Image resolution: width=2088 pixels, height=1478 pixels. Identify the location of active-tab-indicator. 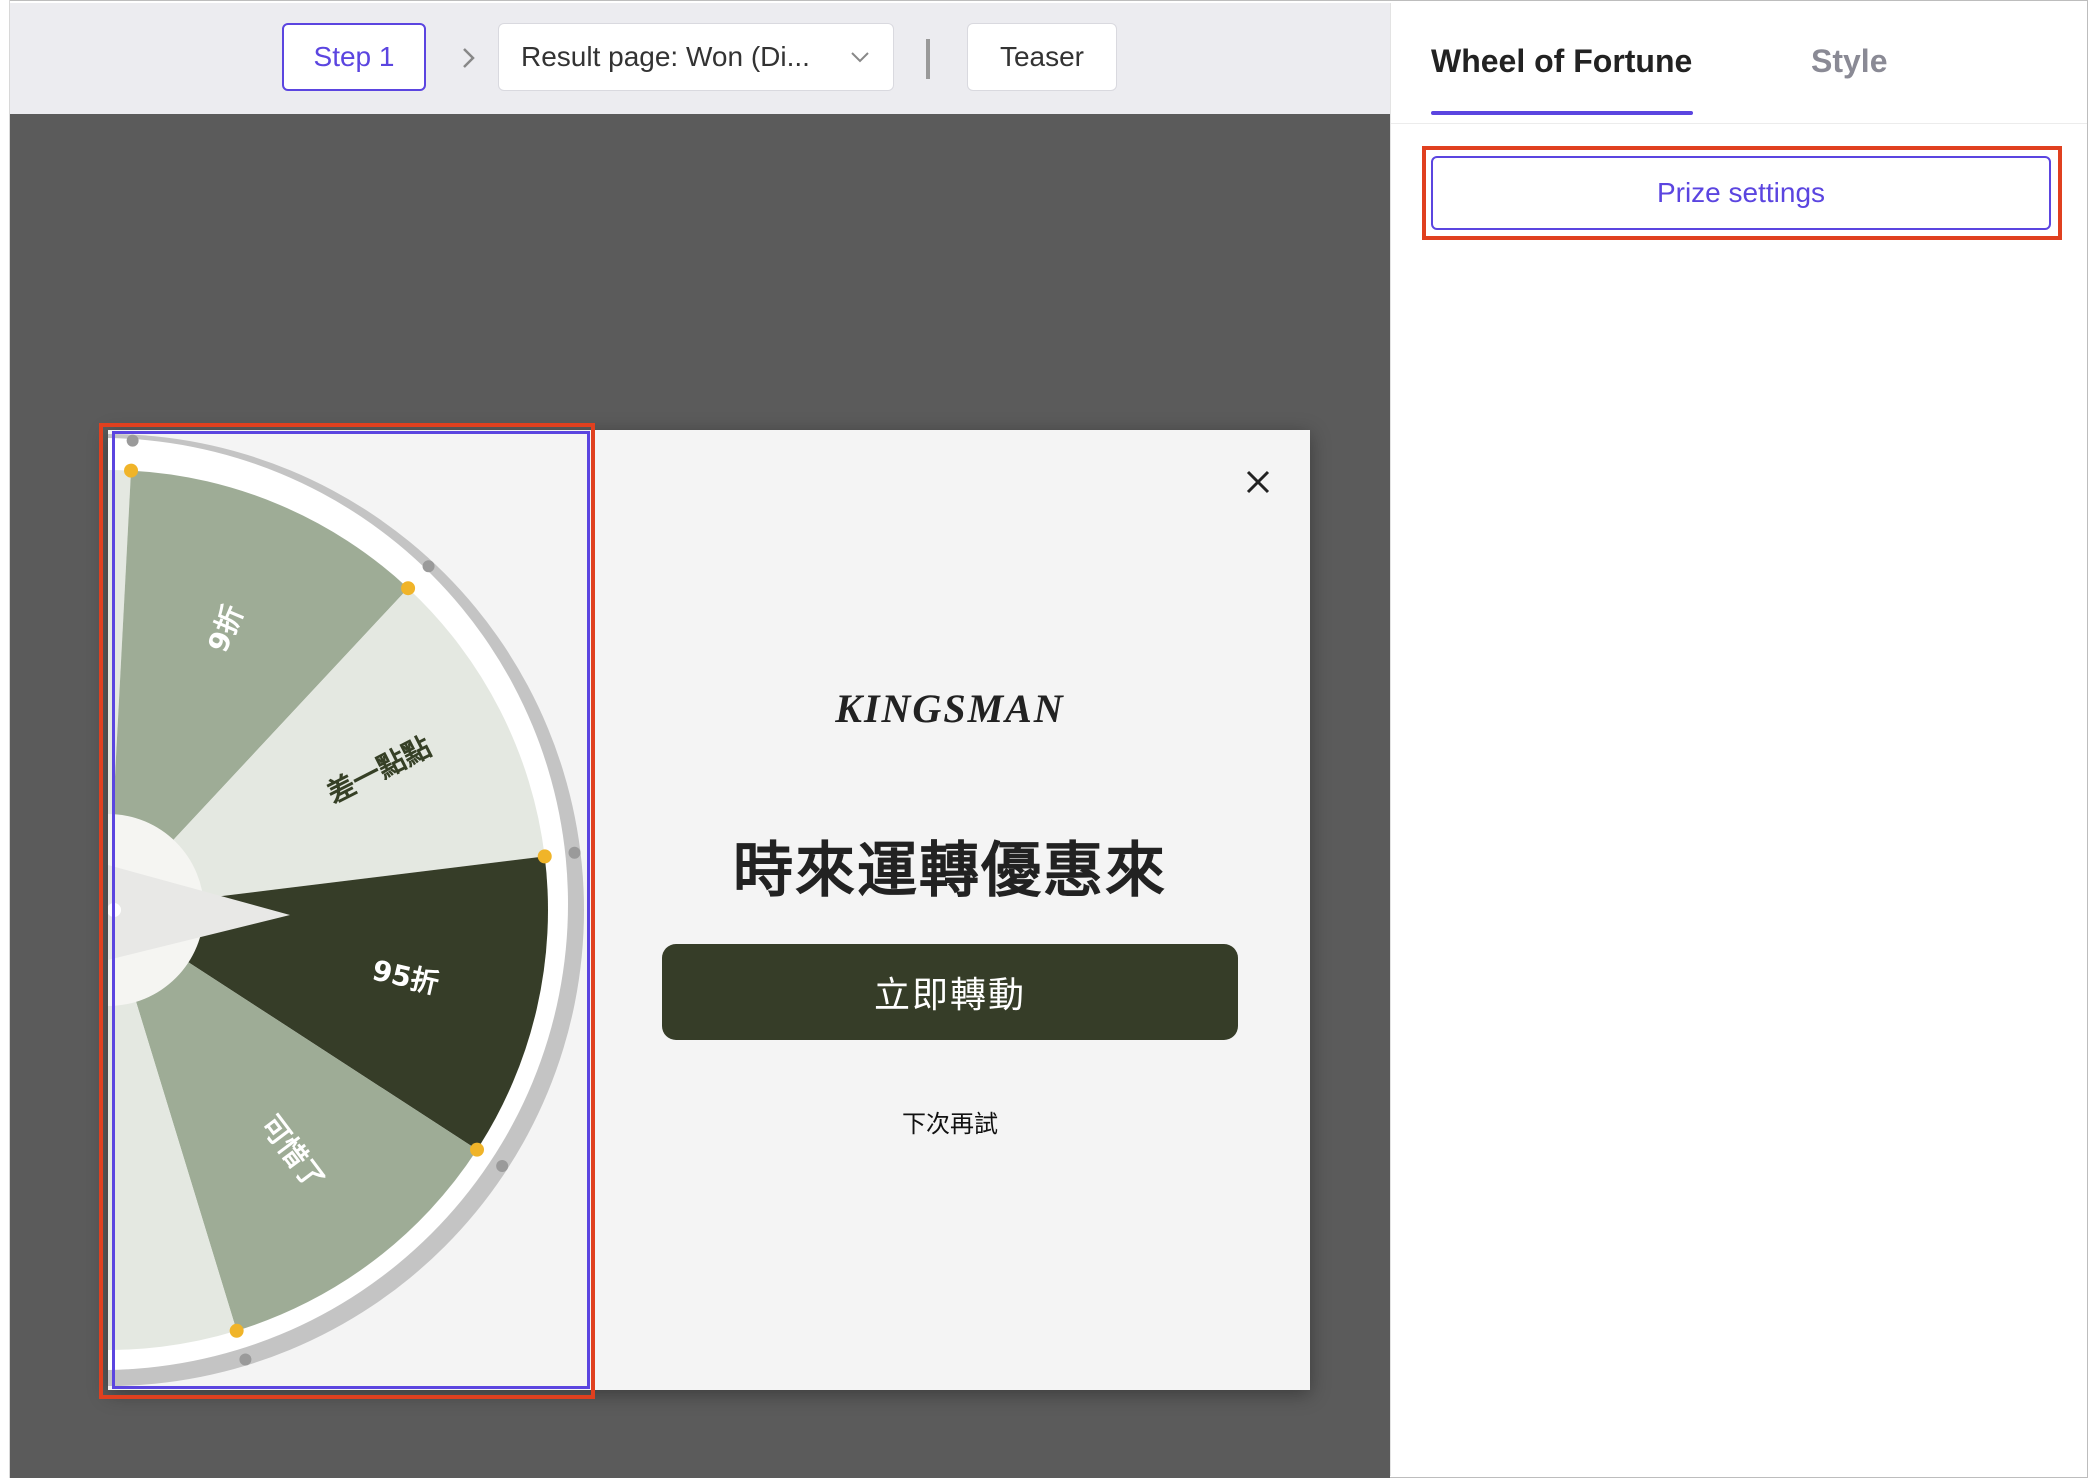
(1562, 113).